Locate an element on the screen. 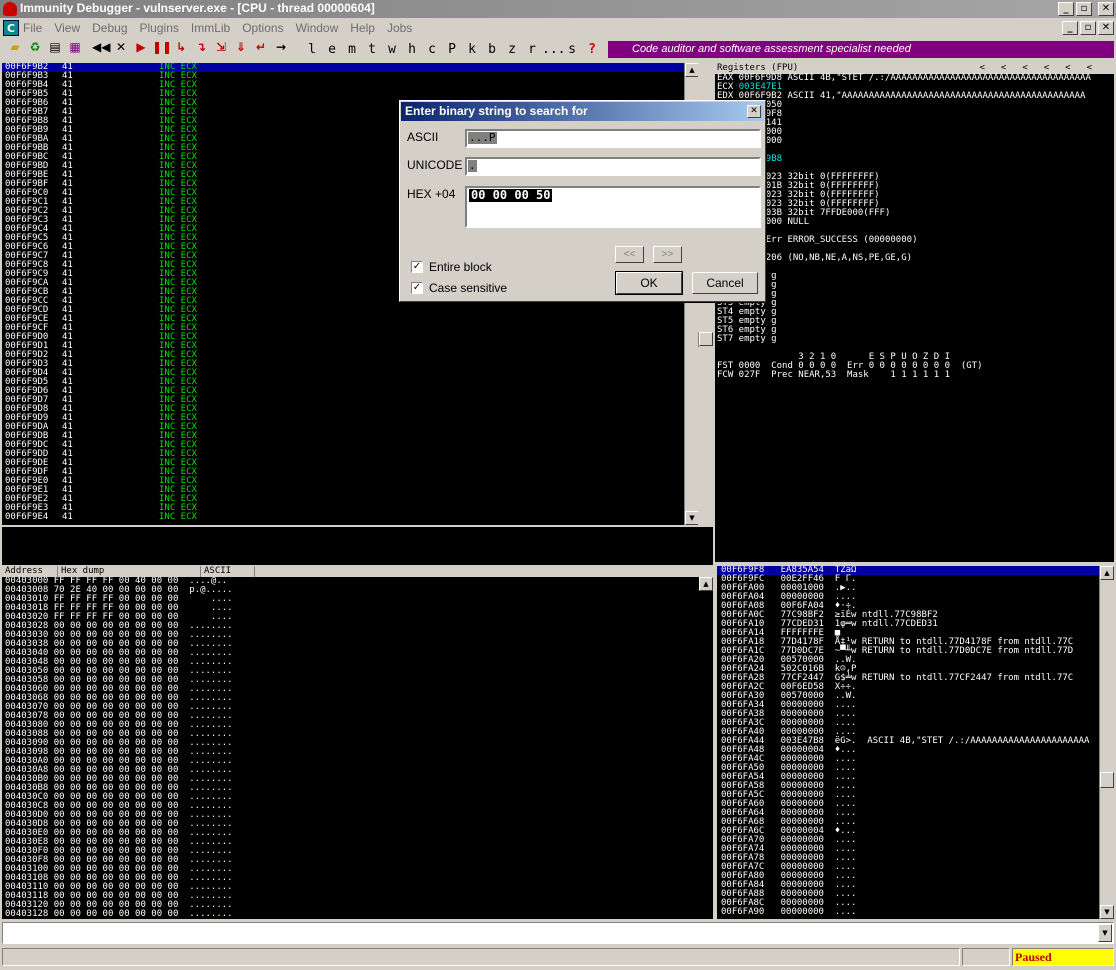  disassembly-row: 00F6F9D3 41 INC ECX is located at coordinates (350, 364).